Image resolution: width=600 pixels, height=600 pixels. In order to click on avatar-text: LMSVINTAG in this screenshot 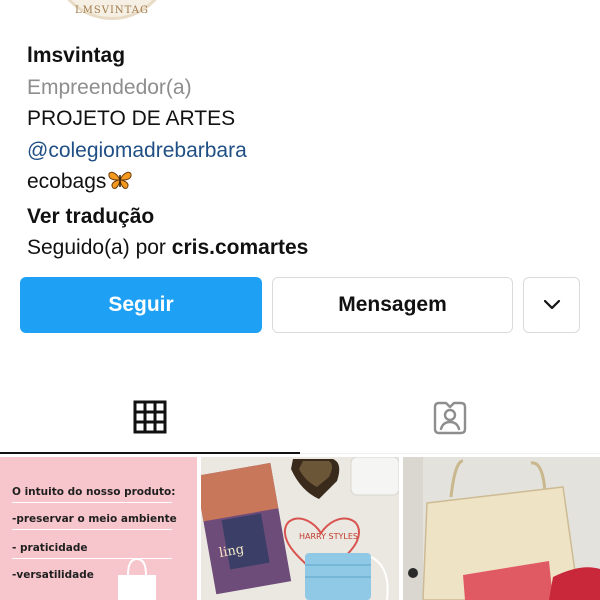, I will do `click(112, 10)`.